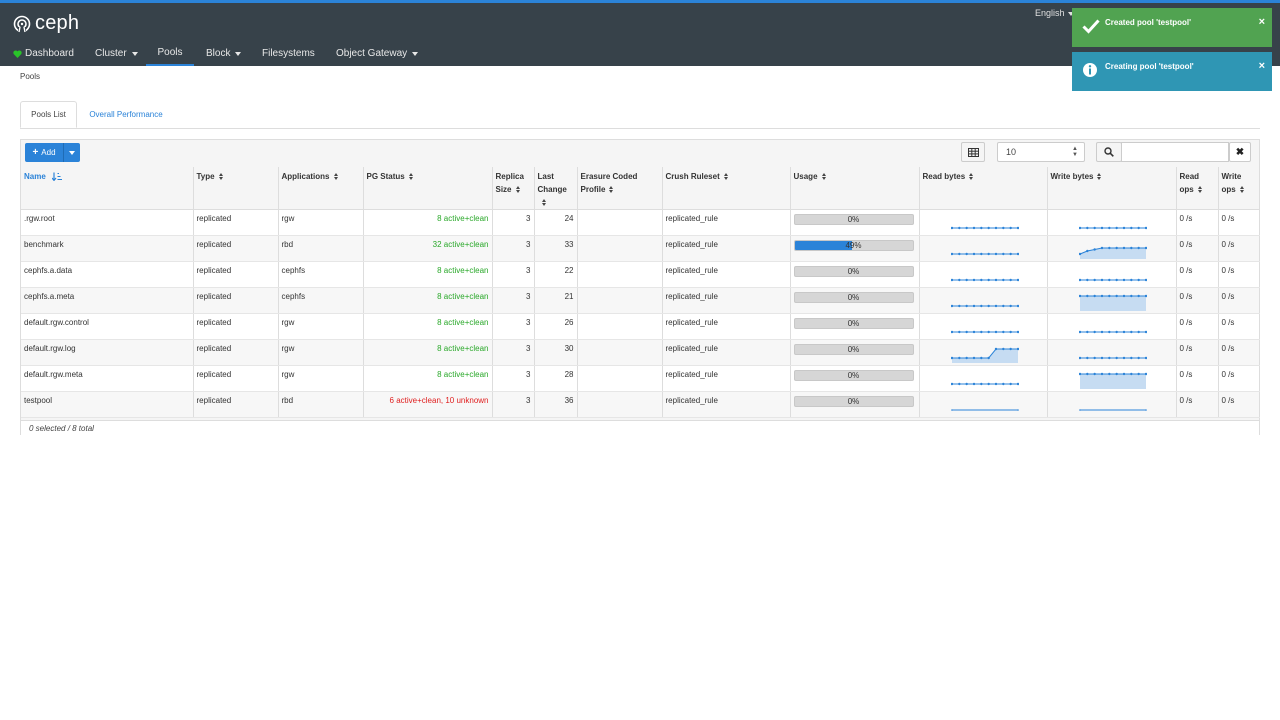  Describe the element at coordinates (513, 188) in the screenshot. I see `col-replica-size-header: Replica Size` at that location.